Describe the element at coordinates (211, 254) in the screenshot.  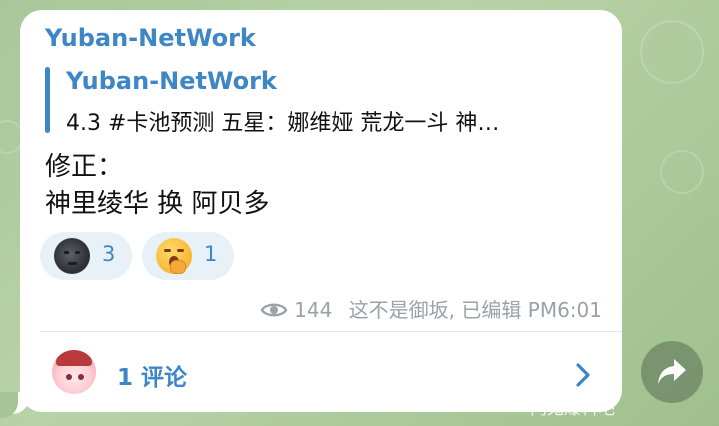
I see `reaction-count: 1` at that location.